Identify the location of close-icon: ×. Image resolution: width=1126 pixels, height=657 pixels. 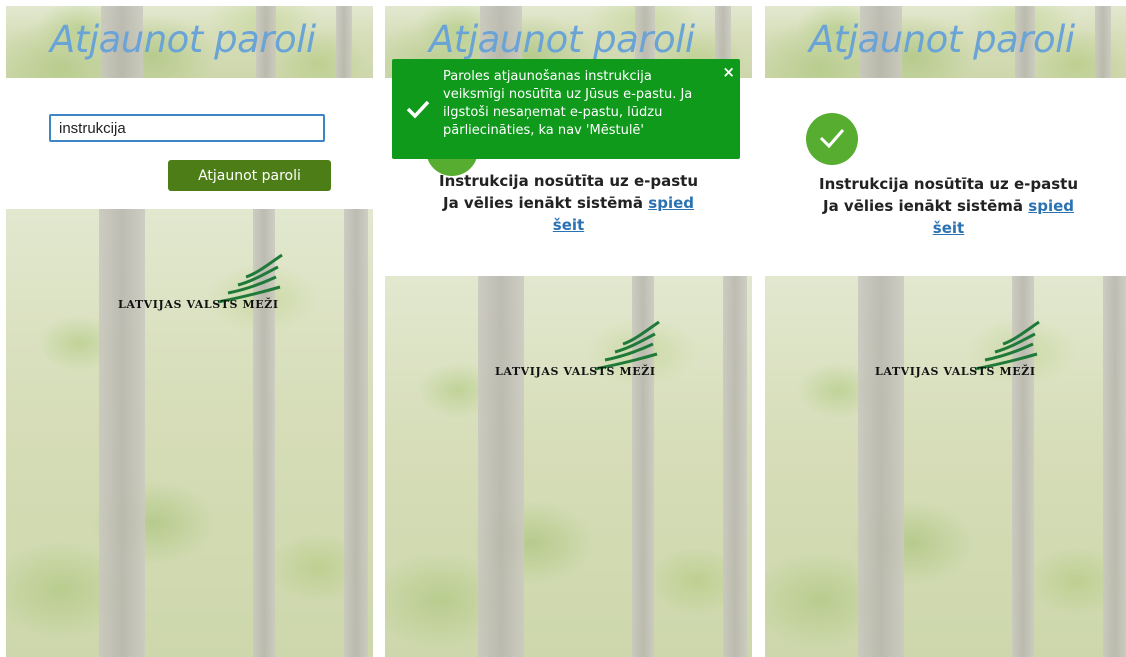
(728, 72).